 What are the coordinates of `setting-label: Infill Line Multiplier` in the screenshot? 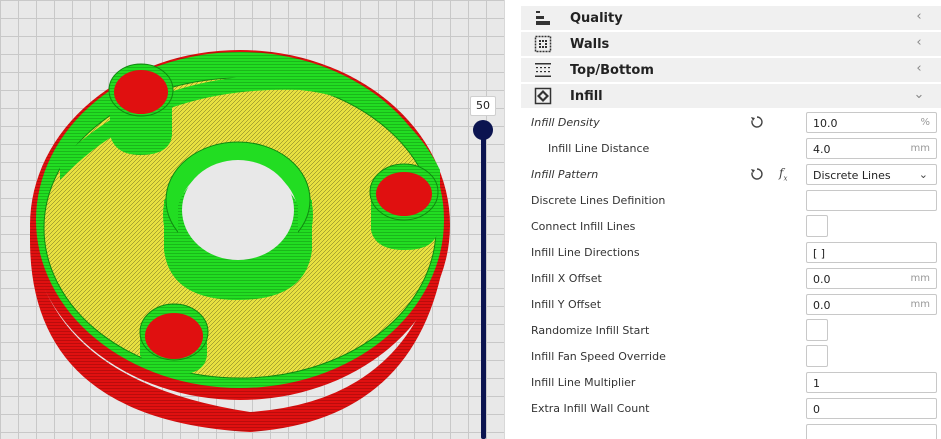 It's located at (583, 382).